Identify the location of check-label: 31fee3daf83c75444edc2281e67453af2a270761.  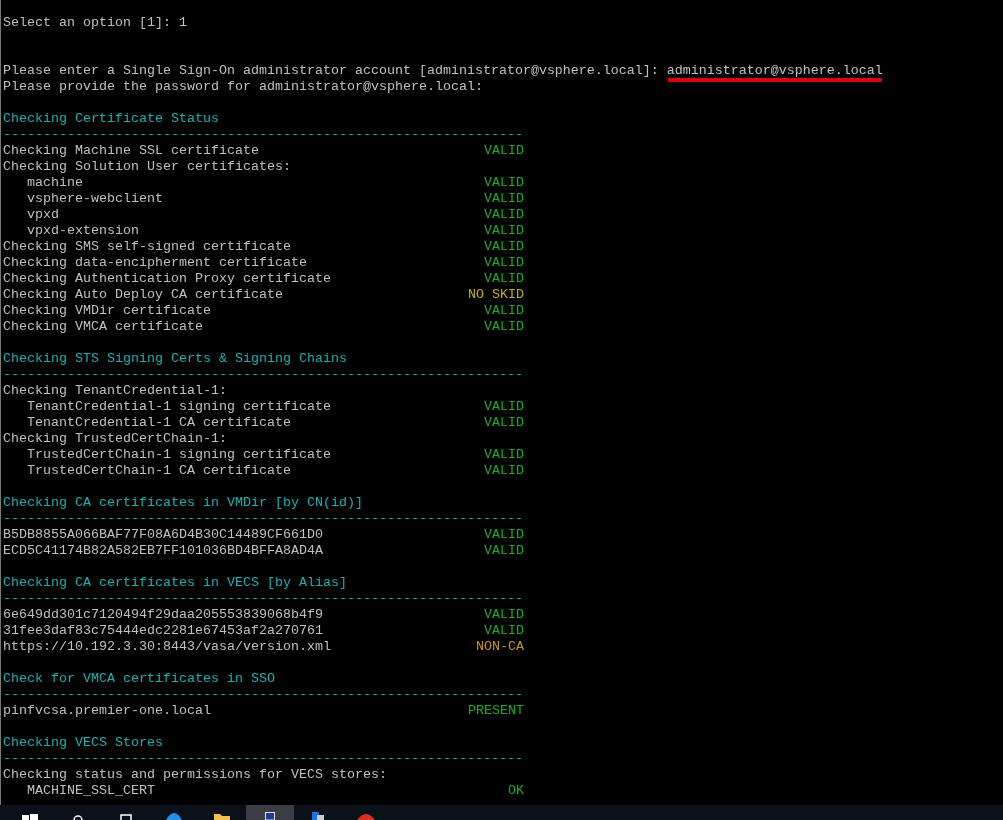
(163, 631).